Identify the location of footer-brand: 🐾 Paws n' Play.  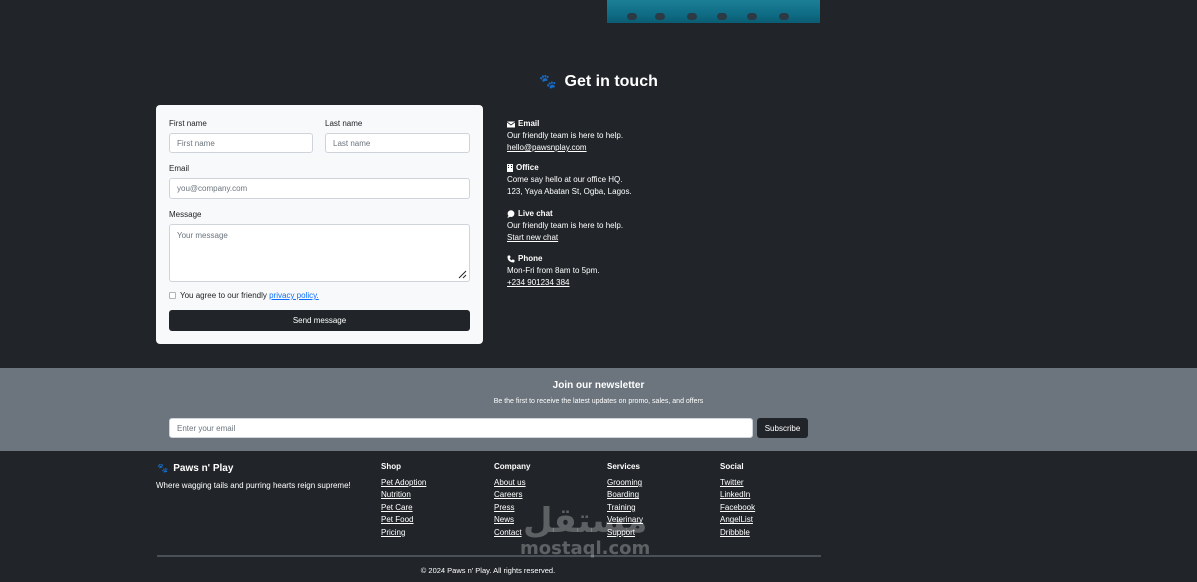
(195, 468).